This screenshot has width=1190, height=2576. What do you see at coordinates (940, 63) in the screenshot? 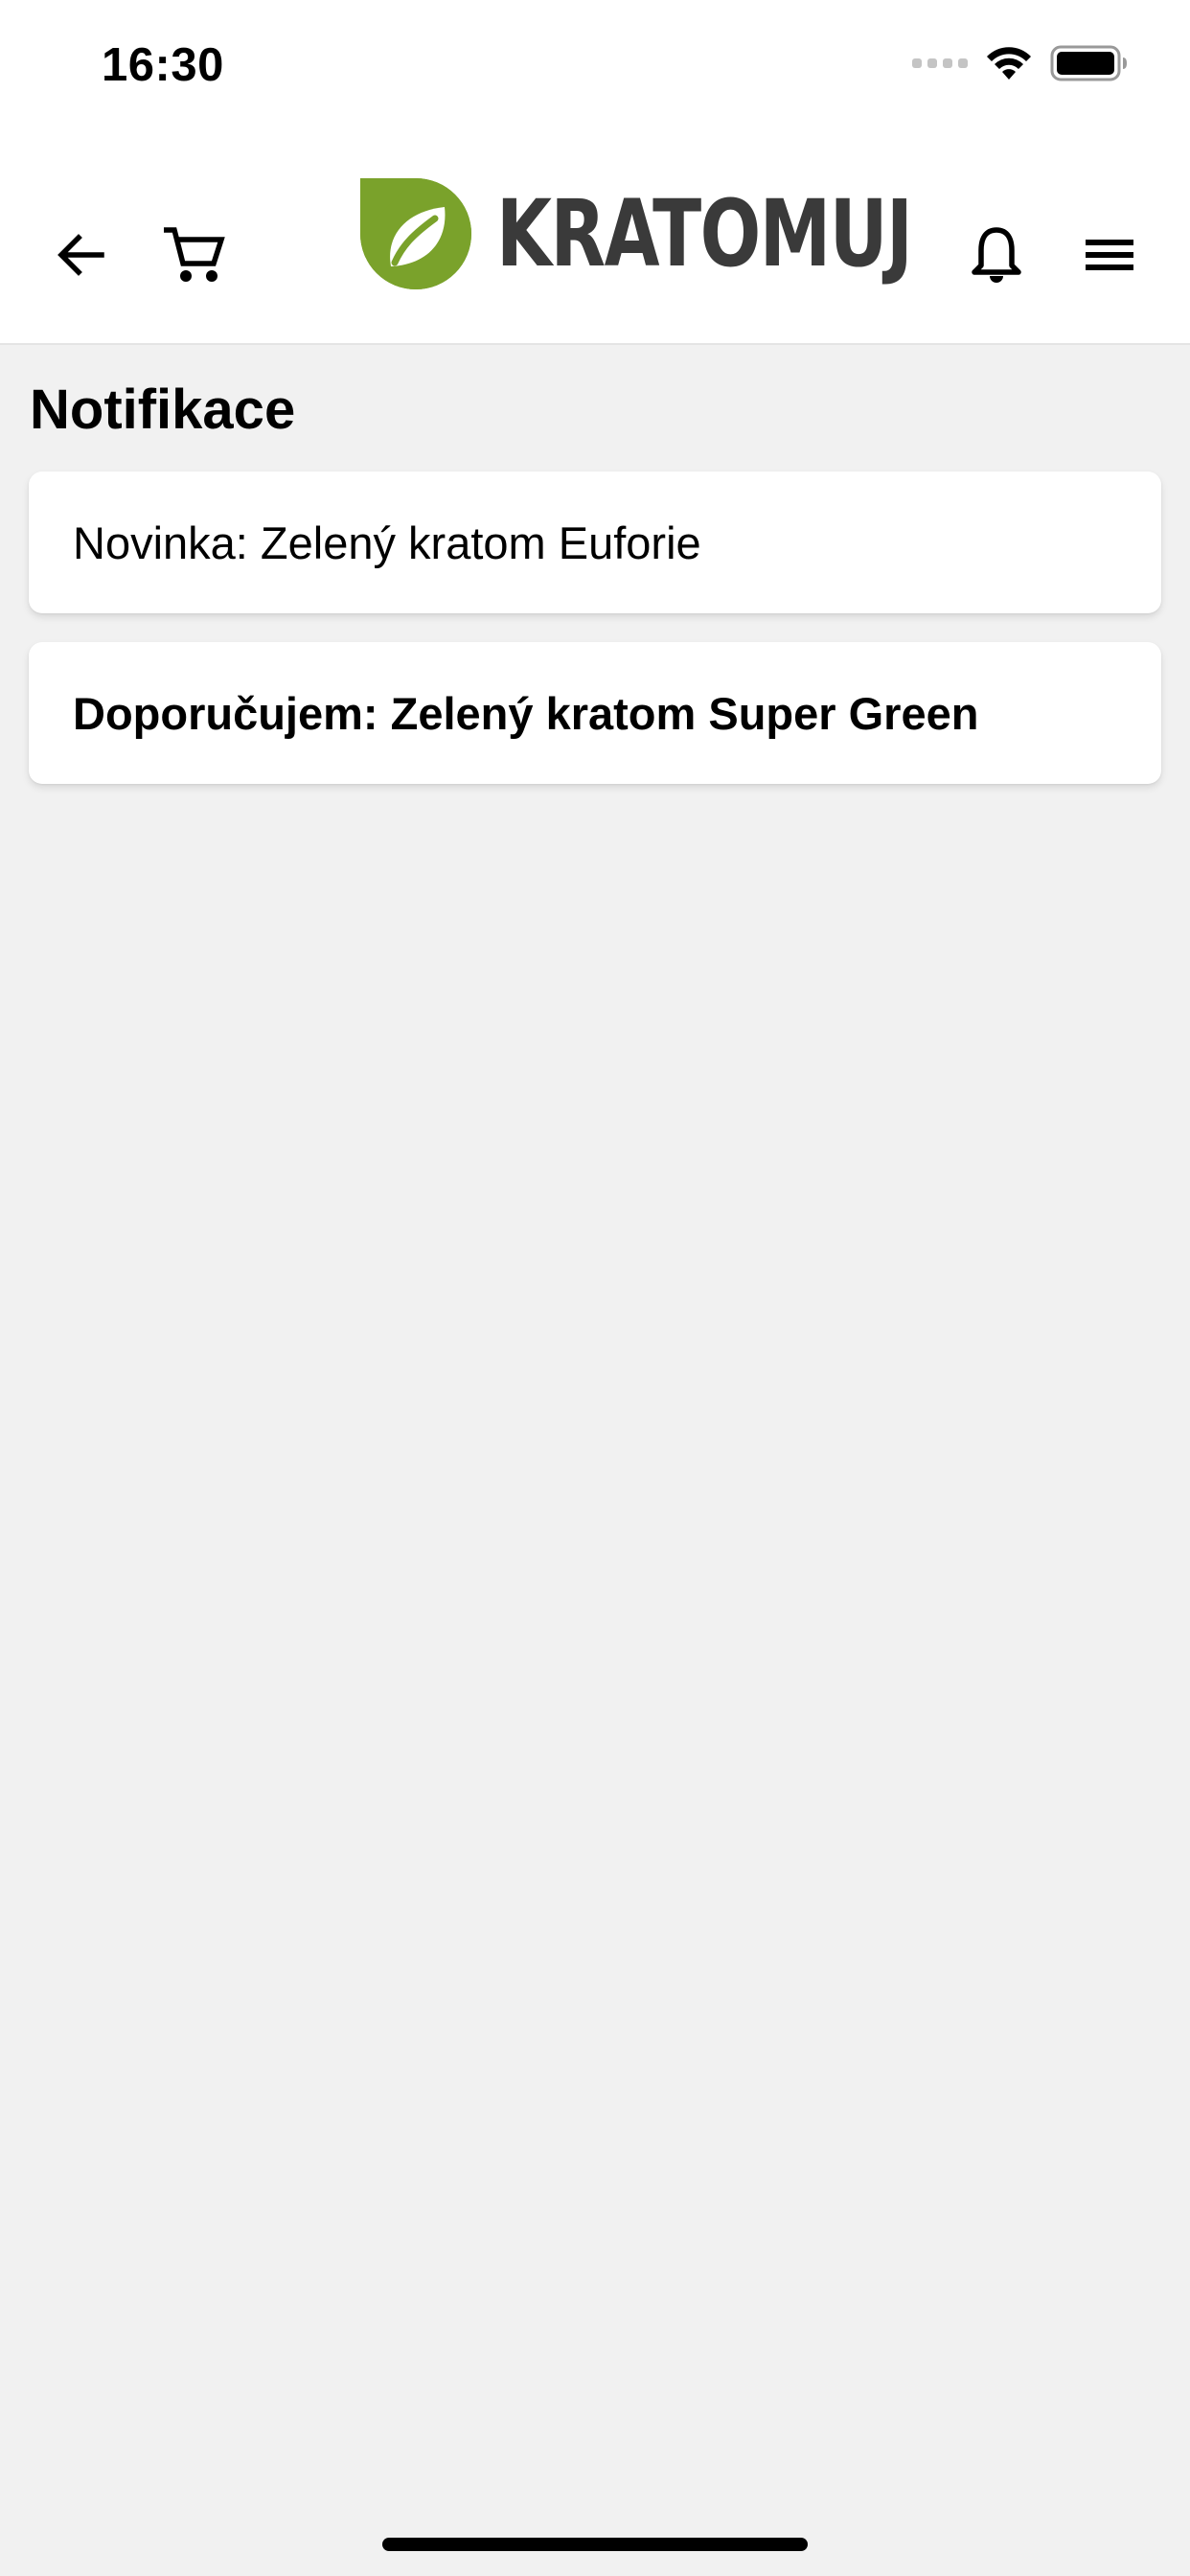
I see `cellular-signal-icon` at bounding box center [940, 63].